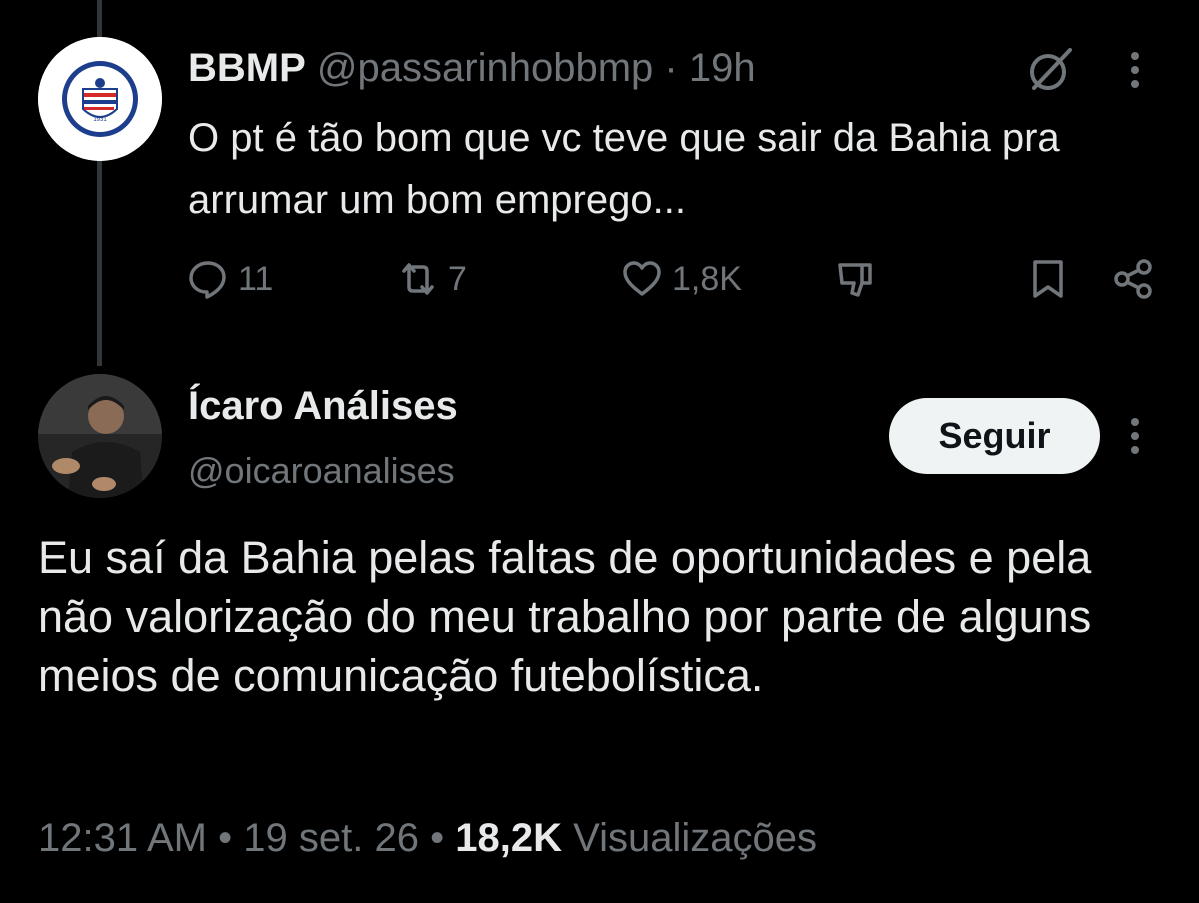 The width and height of the screenshot is (1199, 903). What do you see at coordinates (457, 278) in the screenshot?
I see `repost-count: 7` at bounding box center [457, 278].